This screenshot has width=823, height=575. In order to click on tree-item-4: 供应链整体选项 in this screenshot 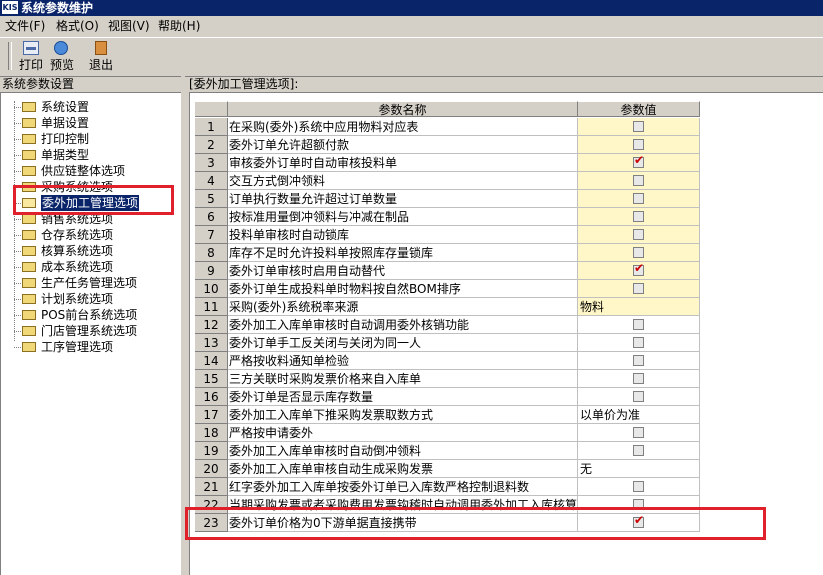, I will do `click(91, 171)`.